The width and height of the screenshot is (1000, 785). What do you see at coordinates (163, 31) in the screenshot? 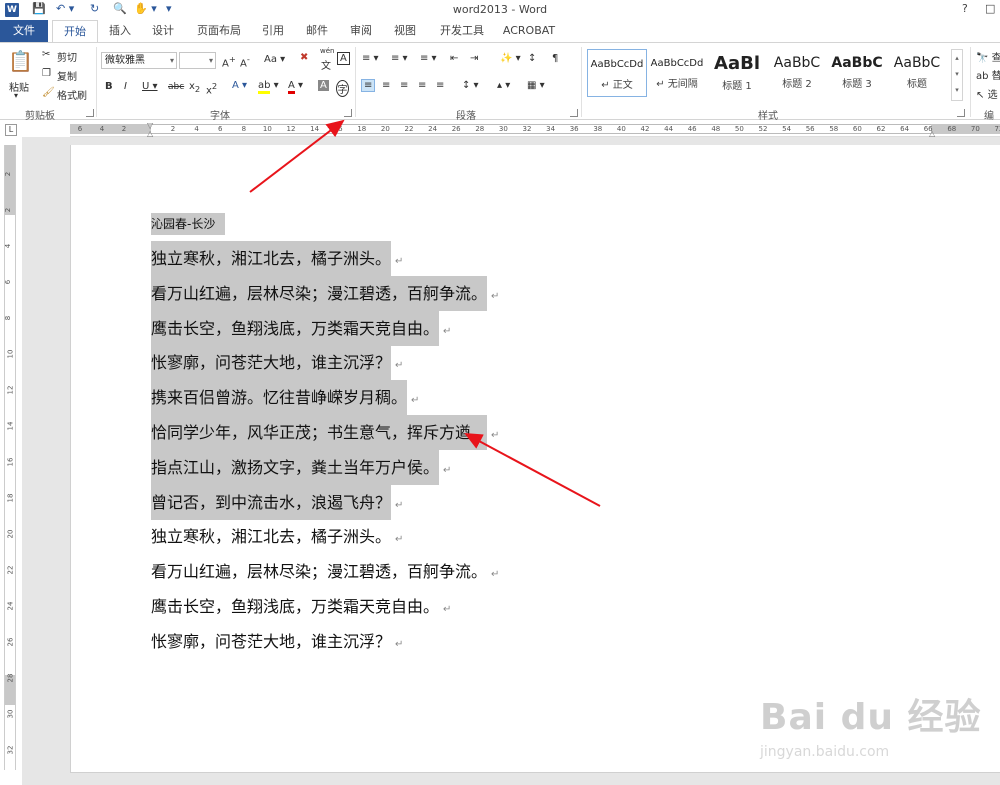
I see `tab-design: 设计` at bounding box center [163, 31].